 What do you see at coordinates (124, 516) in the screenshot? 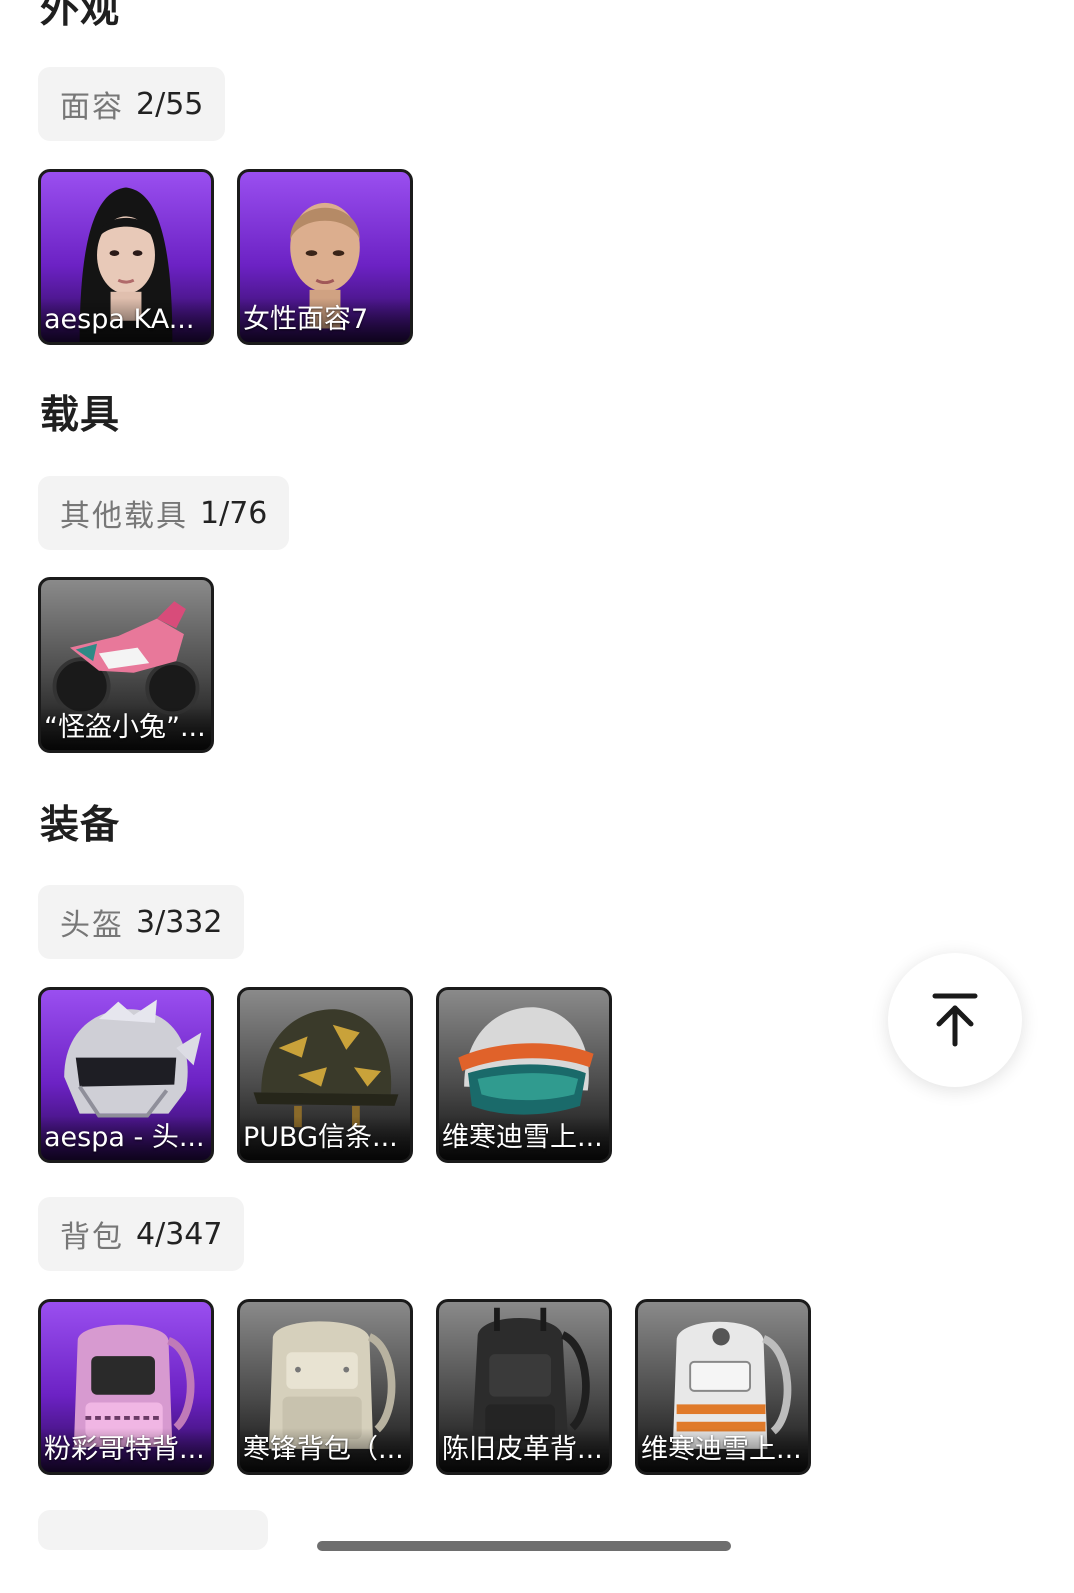
I see `category-label: 其他载具` at bounding box center [124, 516].